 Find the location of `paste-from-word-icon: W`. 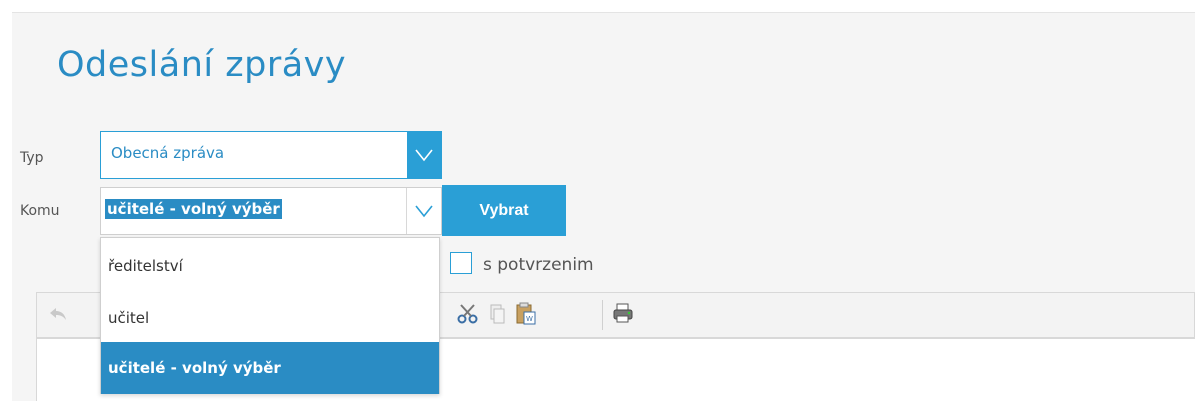

paste-from-word-icon: W is located at coordinates (526, 316).